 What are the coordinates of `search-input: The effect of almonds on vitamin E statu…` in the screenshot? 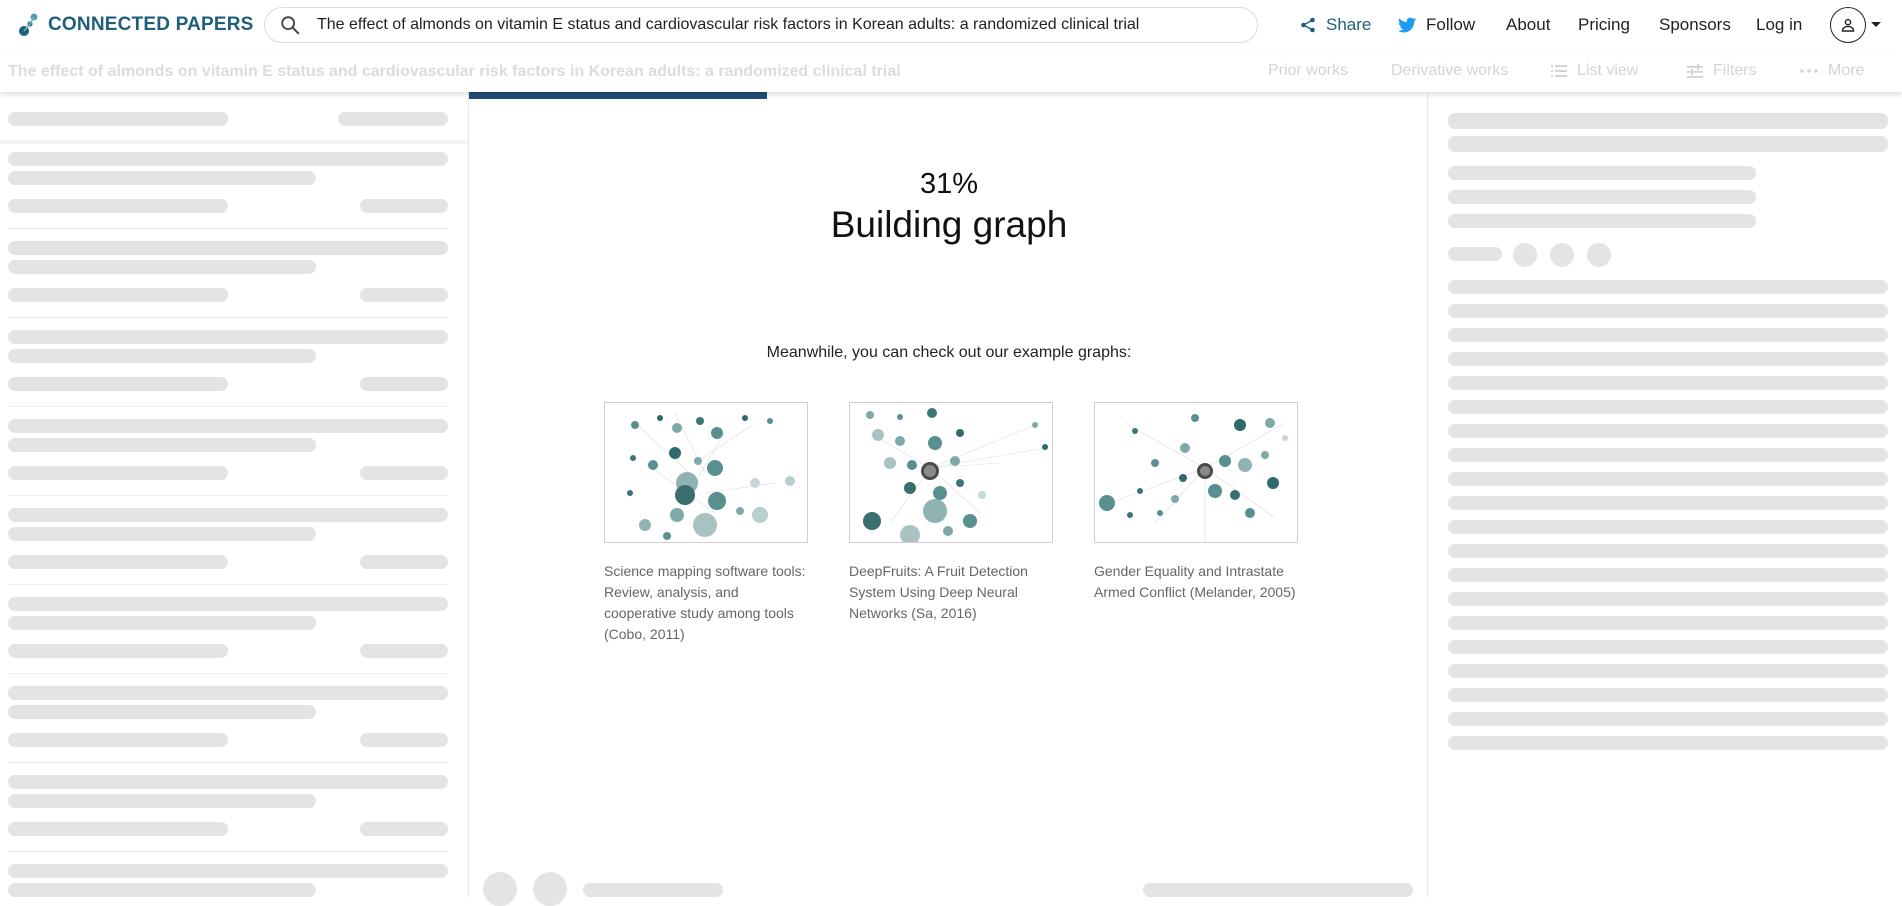 It's located at (761, 25).